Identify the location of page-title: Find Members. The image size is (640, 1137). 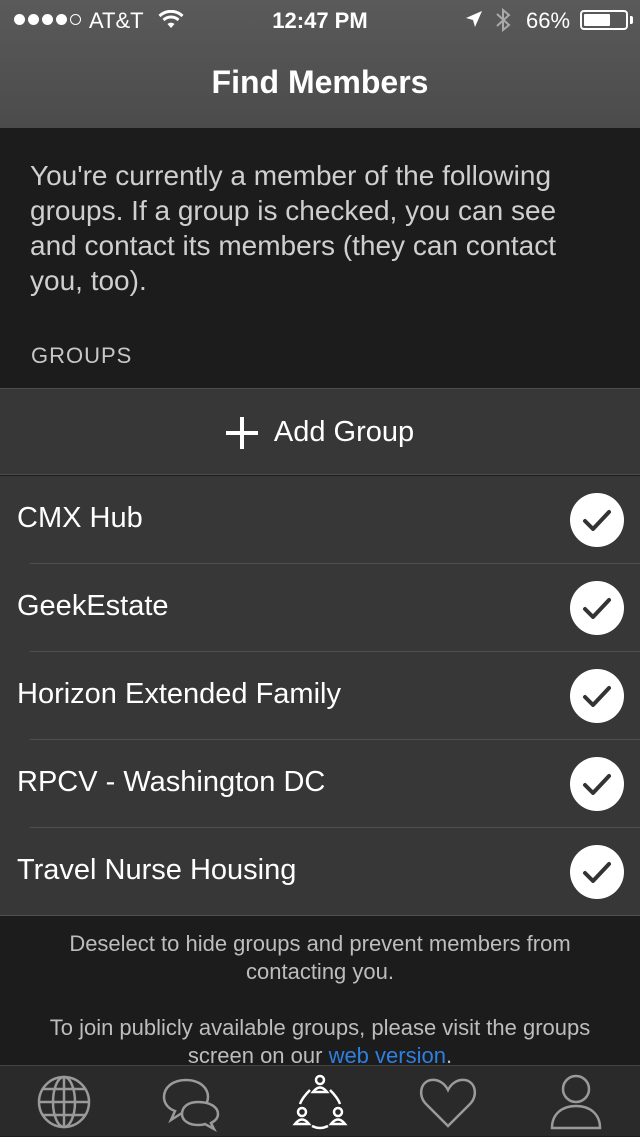
(320, 82).